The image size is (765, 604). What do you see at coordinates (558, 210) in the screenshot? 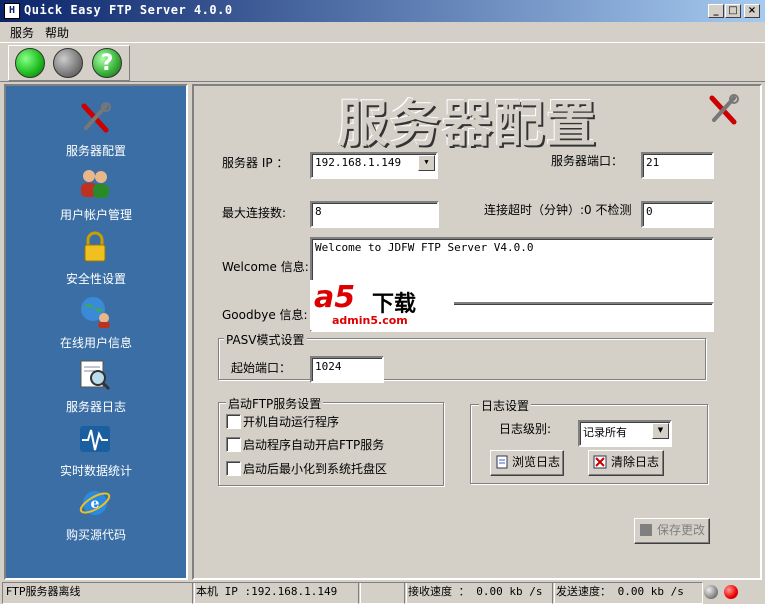
I see `timeout-label: 连接超时（分钟）:0 不检测` at bounding box center [558, 210].